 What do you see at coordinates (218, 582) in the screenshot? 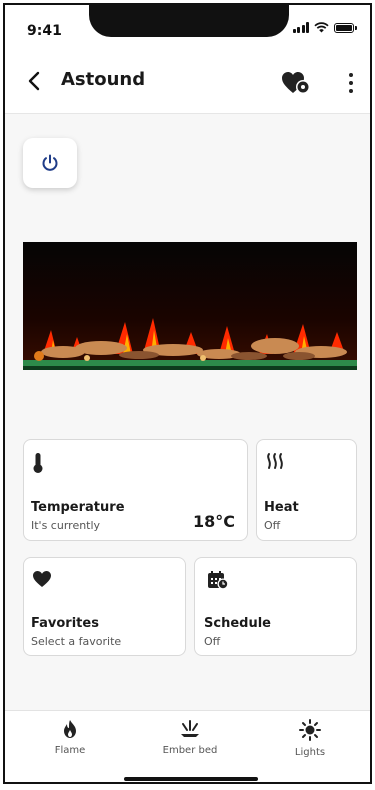
I see `calendar-clock-icon` at bounding box center [218, 582].